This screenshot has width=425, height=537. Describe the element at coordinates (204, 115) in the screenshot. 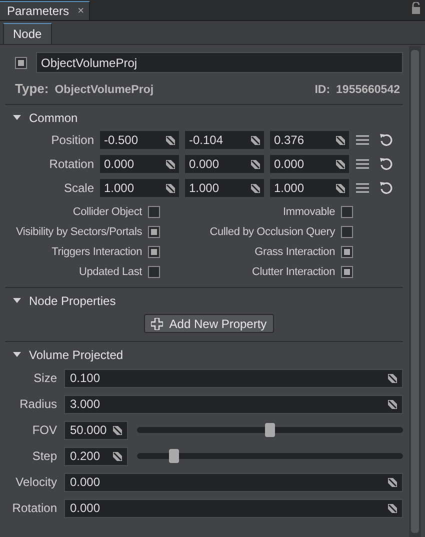

I see `section-header: Common` at that location.